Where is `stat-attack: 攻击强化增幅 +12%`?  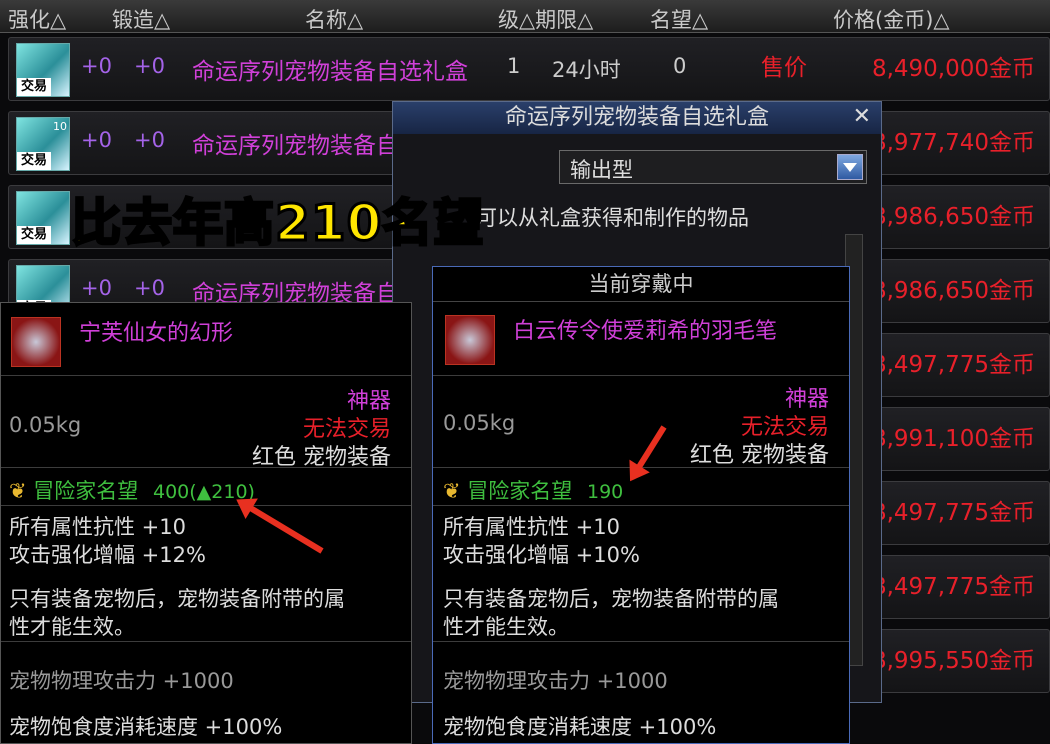 stat-attack: 攻击强化增幅 +12% is located at coordinates (107, 555).